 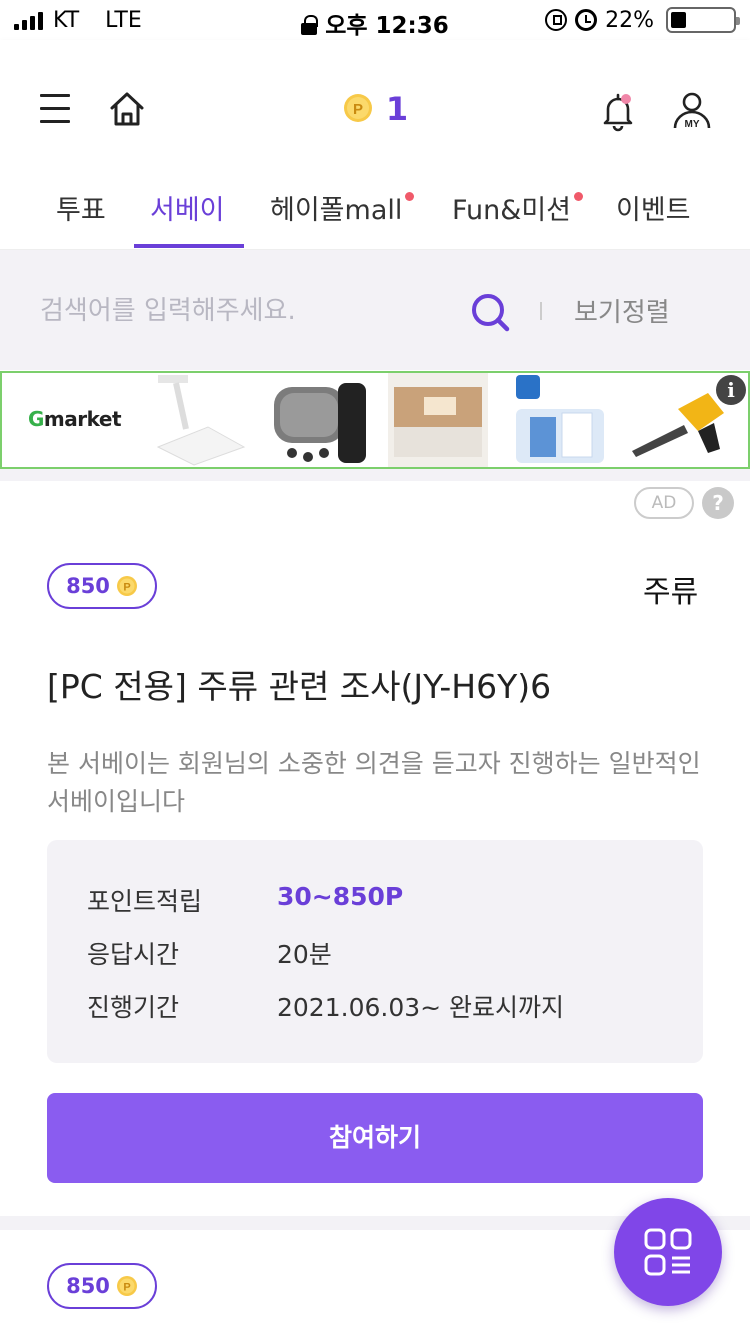 I want to click on ad-badge: AD, so click(x=664, y=503).